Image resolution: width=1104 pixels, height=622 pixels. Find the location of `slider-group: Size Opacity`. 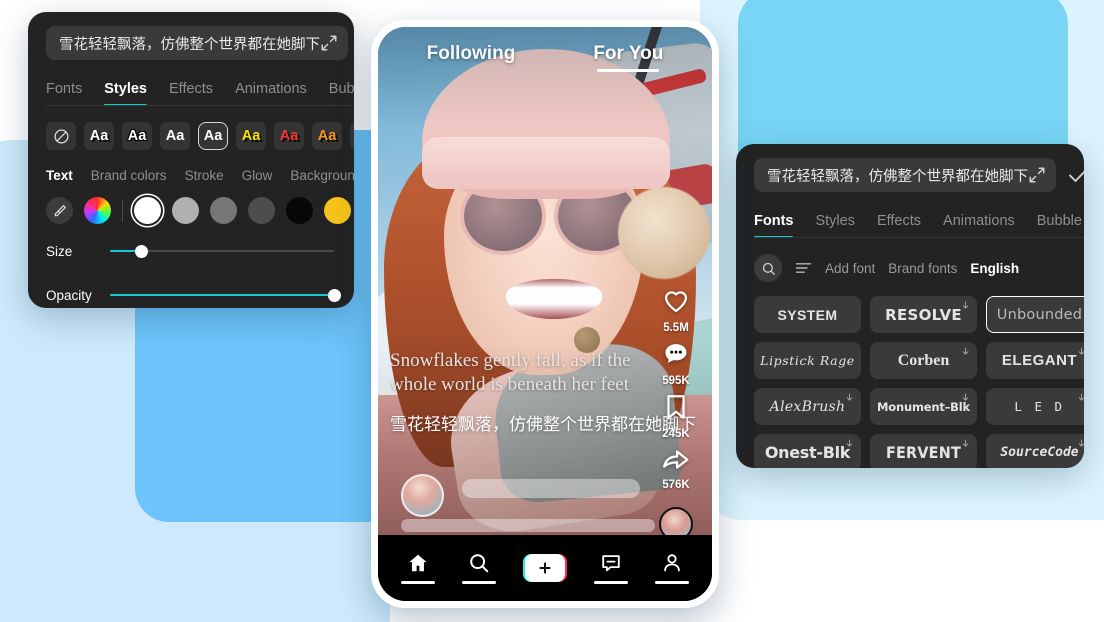

slider-group: Size Opacity is located at coordinates (200, 273).